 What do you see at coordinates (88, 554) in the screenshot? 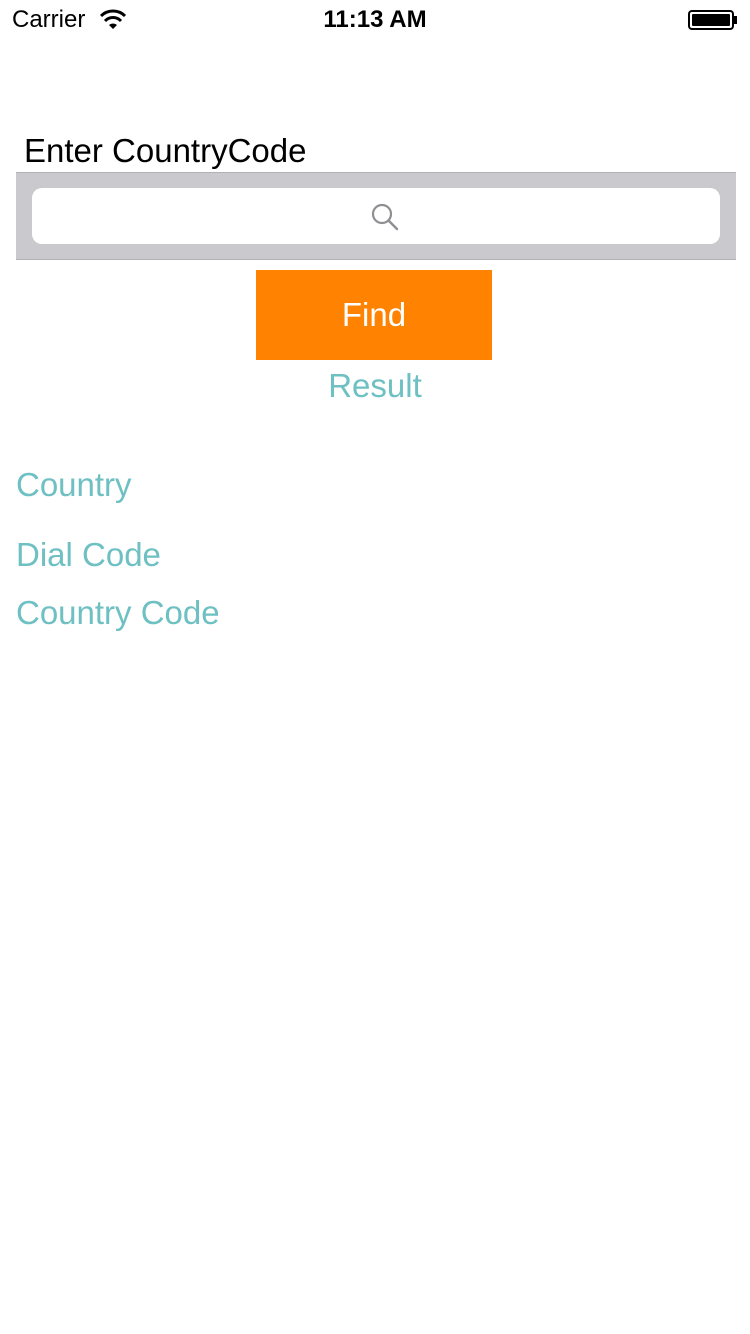
I see `dial-code-label: Dial Code` at bounding box center [88, 554].